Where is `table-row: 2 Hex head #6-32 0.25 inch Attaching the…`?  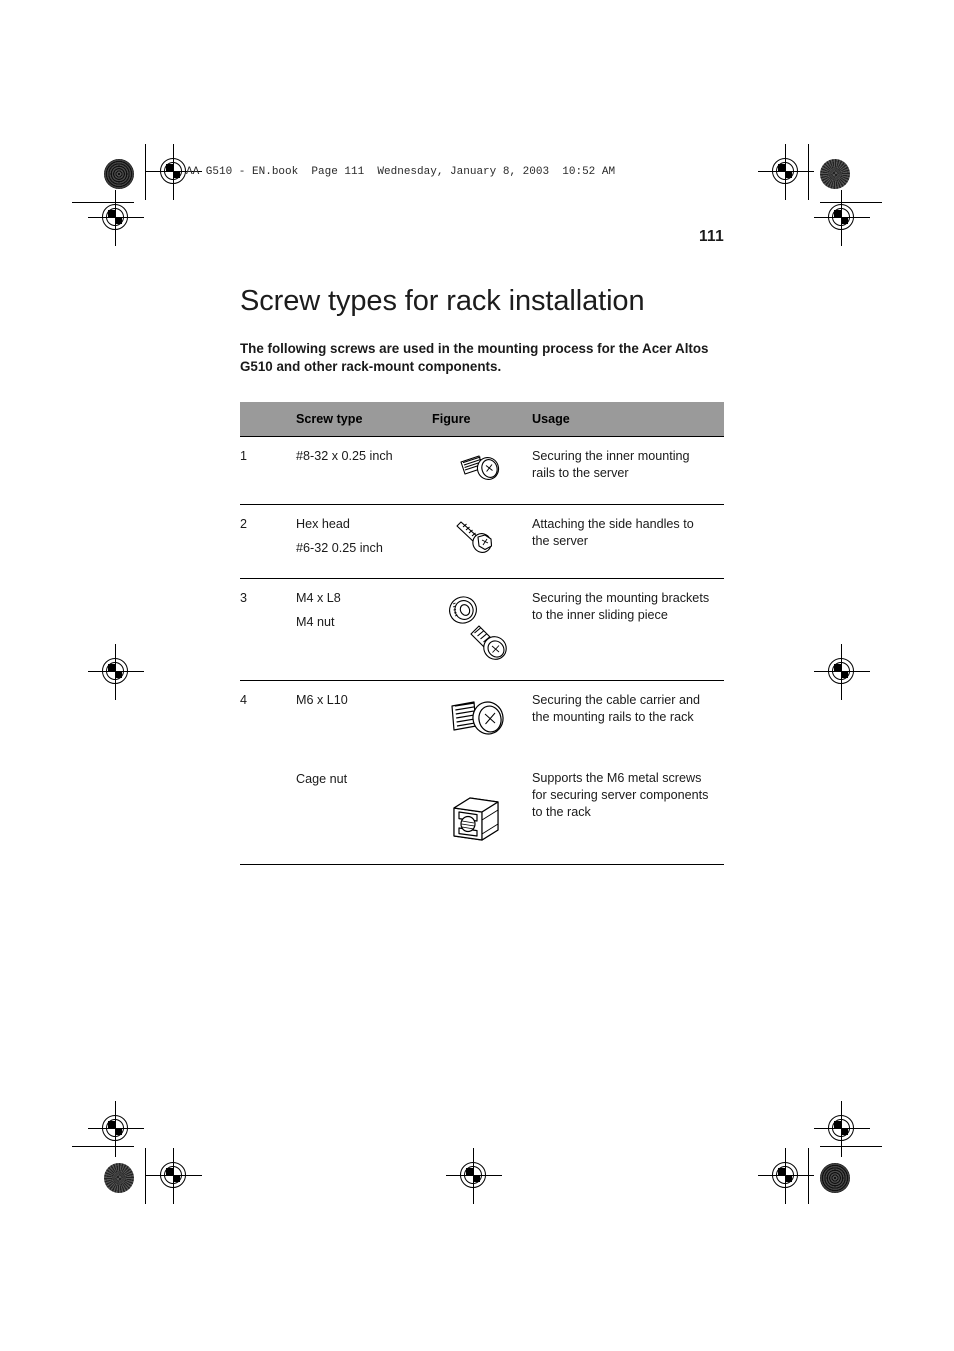
table-row: 2 Hex head #6-32 0.25 inch Attaching the… is located at coordinates (482, 541).